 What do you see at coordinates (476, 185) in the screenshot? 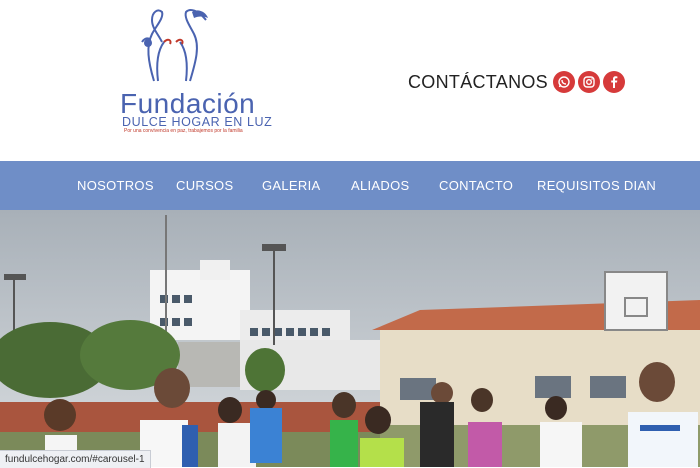
I see `nav-item-contacto: CONTACTO` at bounding box center [476, 185].